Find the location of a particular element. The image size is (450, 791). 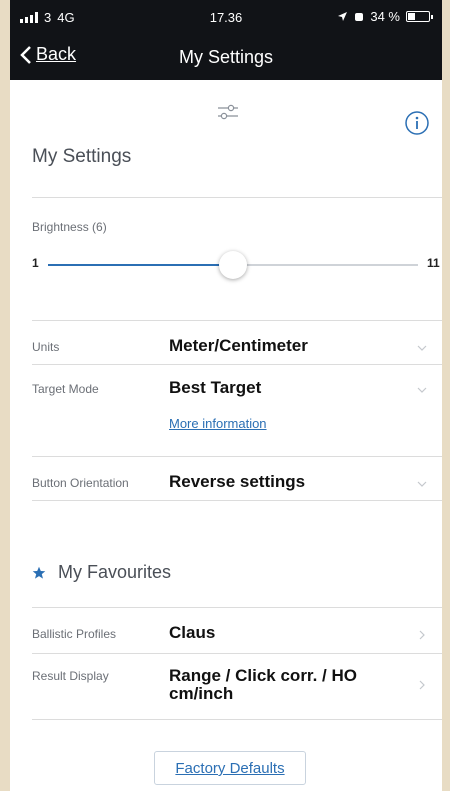

status-bar: 3 4G 17.36 34 % is located at coordinates (226, 18).